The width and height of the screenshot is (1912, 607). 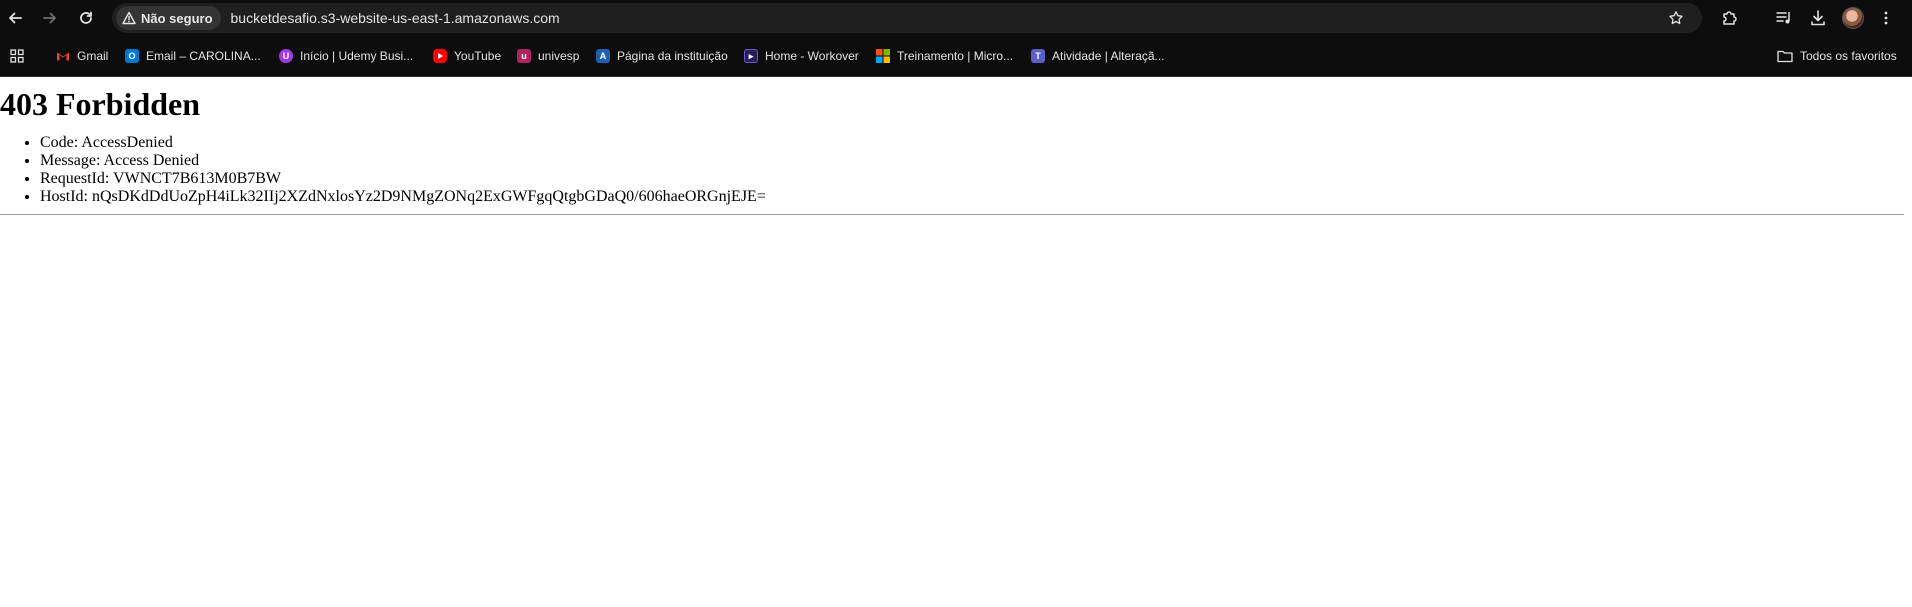 I want to click on arrow-right-icon, so click(x=49, y=18).